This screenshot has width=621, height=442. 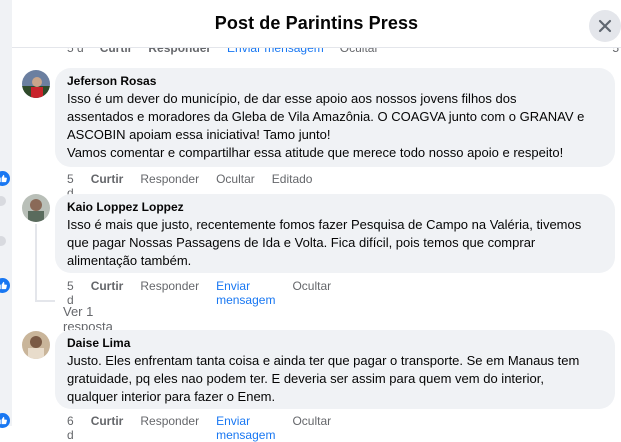 What do you see at coordinates (129, 260) in the screenshot?
I see `comment-line: alimentação também.` at bounding box center [129, 260].